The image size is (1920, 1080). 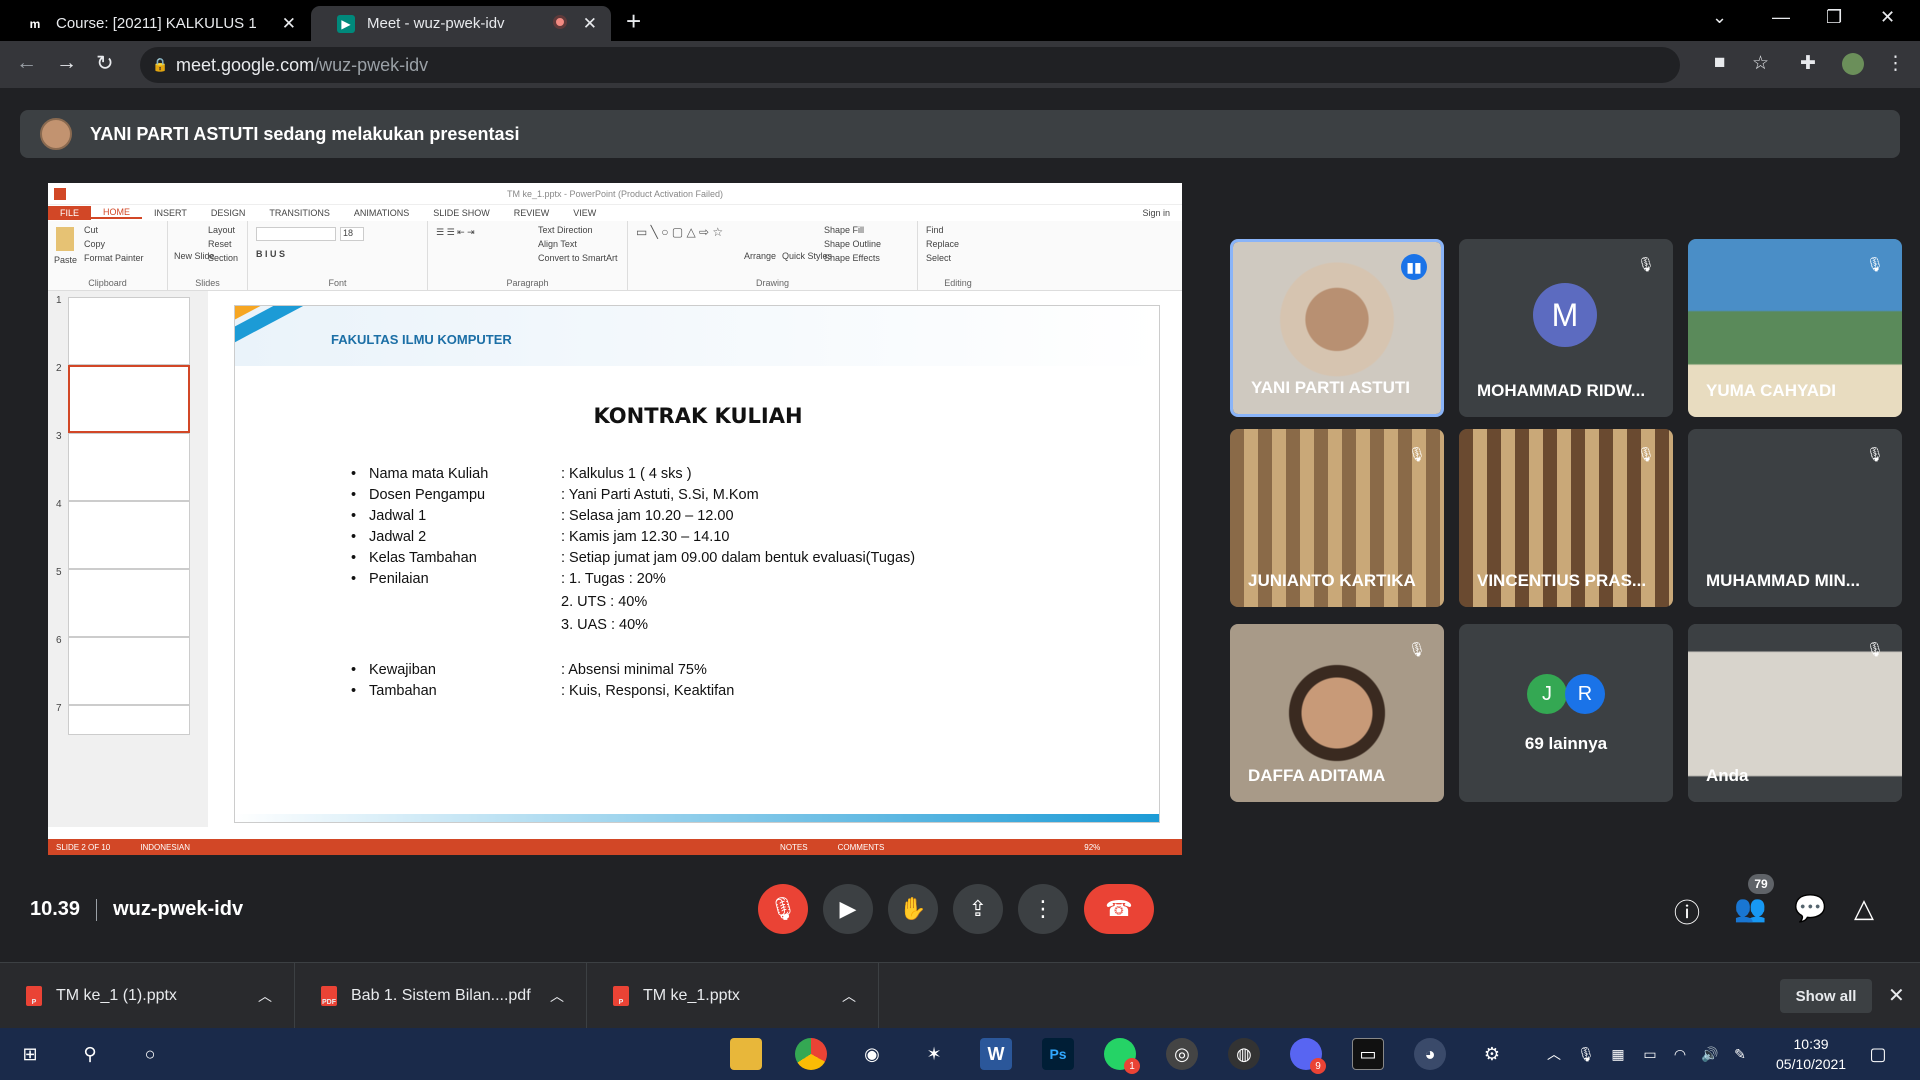 What do you see at coordinates (861, 847) in the screenshot?
I see `comments-button: COMMENTS` at bounding box center [861, 847].